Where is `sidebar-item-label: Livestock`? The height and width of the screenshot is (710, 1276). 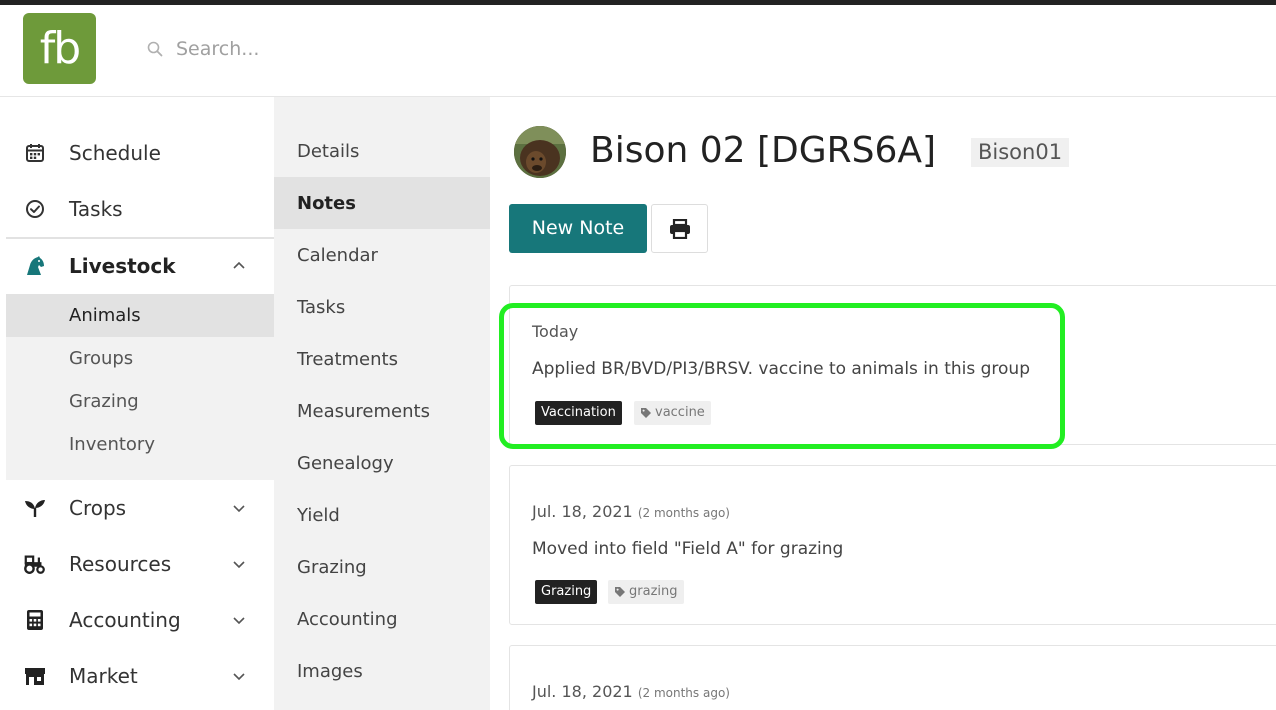 sidebar-item-label: Livestock is located at coordinates (122, 266).